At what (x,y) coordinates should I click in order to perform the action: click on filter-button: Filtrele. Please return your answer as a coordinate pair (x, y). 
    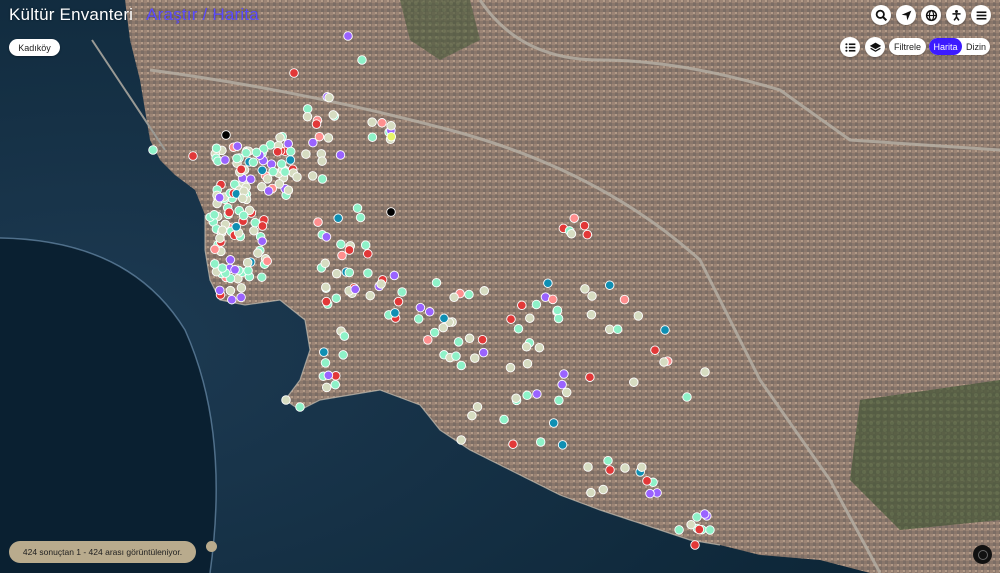
    Looking at the image, I should click on (907, 46).